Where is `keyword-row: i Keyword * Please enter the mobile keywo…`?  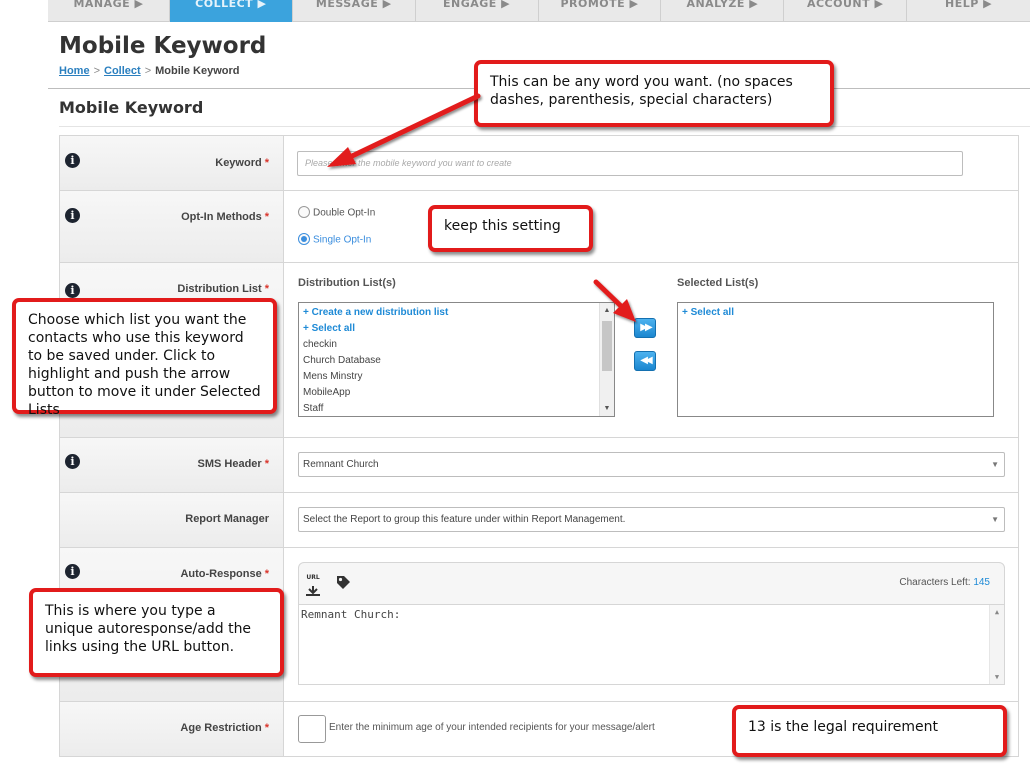
keyword-row: i Keyword * Please enter the mobile keywo… is located at coordinates (539, 163).